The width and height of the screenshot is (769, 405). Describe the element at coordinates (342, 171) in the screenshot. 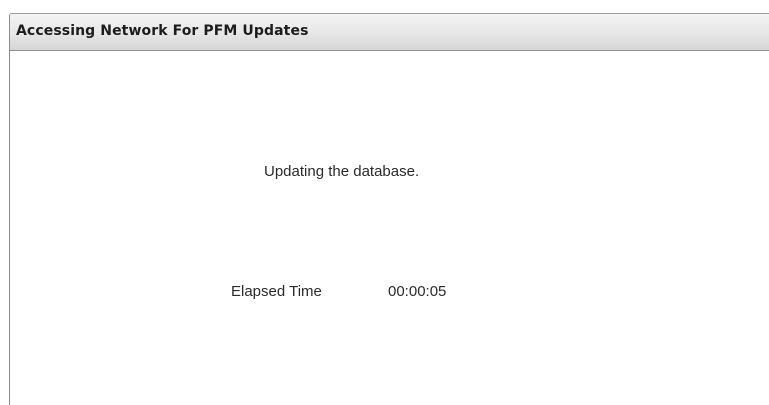

I see `status-message: Updating the database.` at that location.